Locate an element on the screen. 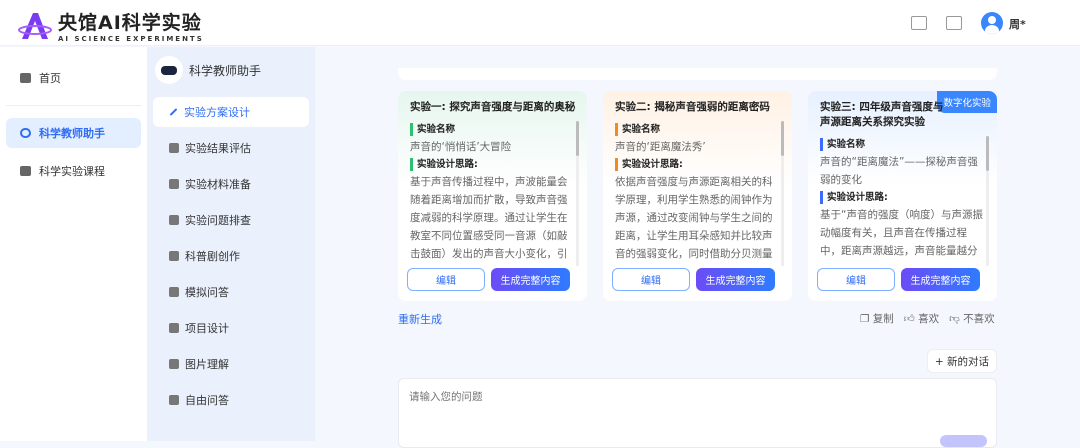 Image resolution: width=1080 pixels, height=448 pixels. header: 央馆AI科学实验 AI SCIENCE EXPERIMENTS 周* is located at coordinates (540, 23).